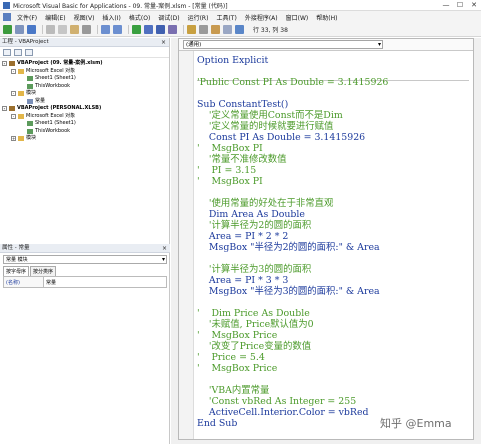 The height and width of the screenshot is (444, 481). What do you see at coordinates (85, 259) in the screenshot?
I see `object-selector: 常量 模块` at bounding box center [85, 259].